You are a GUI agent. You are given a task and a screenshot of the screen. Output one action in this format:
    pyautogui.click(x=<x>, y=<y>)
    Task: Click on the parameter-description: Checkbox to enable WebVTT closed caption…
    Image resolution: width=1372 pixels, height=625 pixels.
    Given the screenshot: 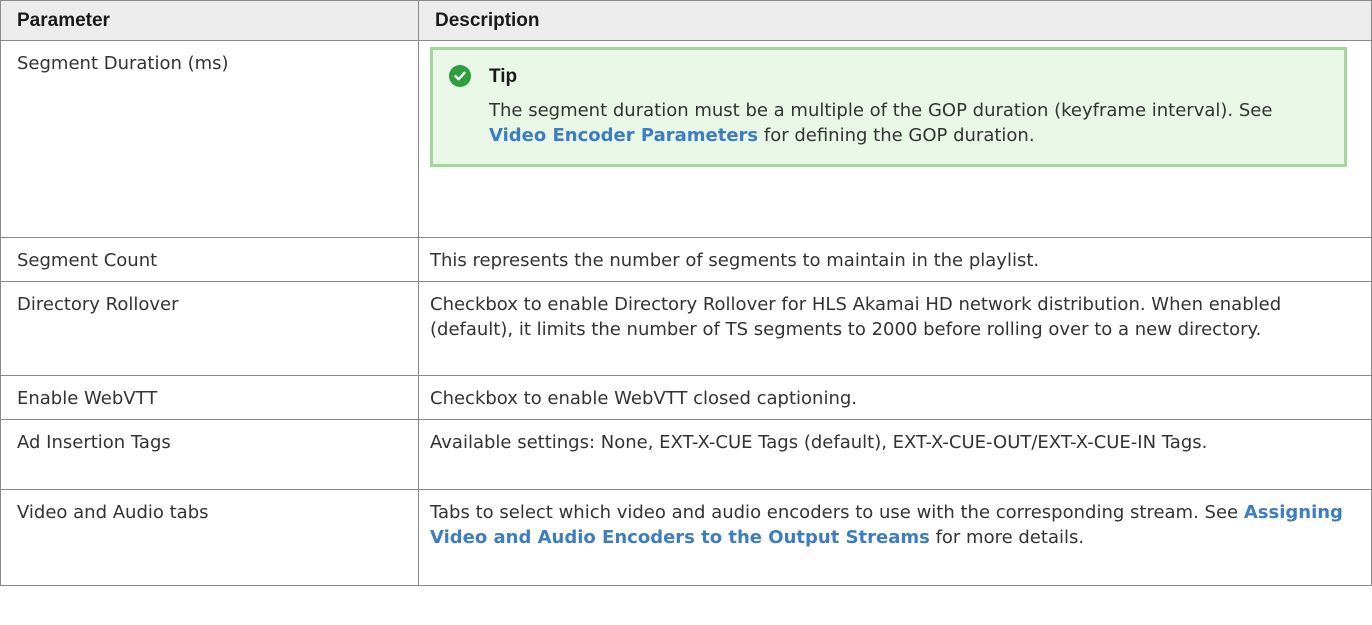 What is the action you would take?
    pyautogui.click(x=895, y=397)
    